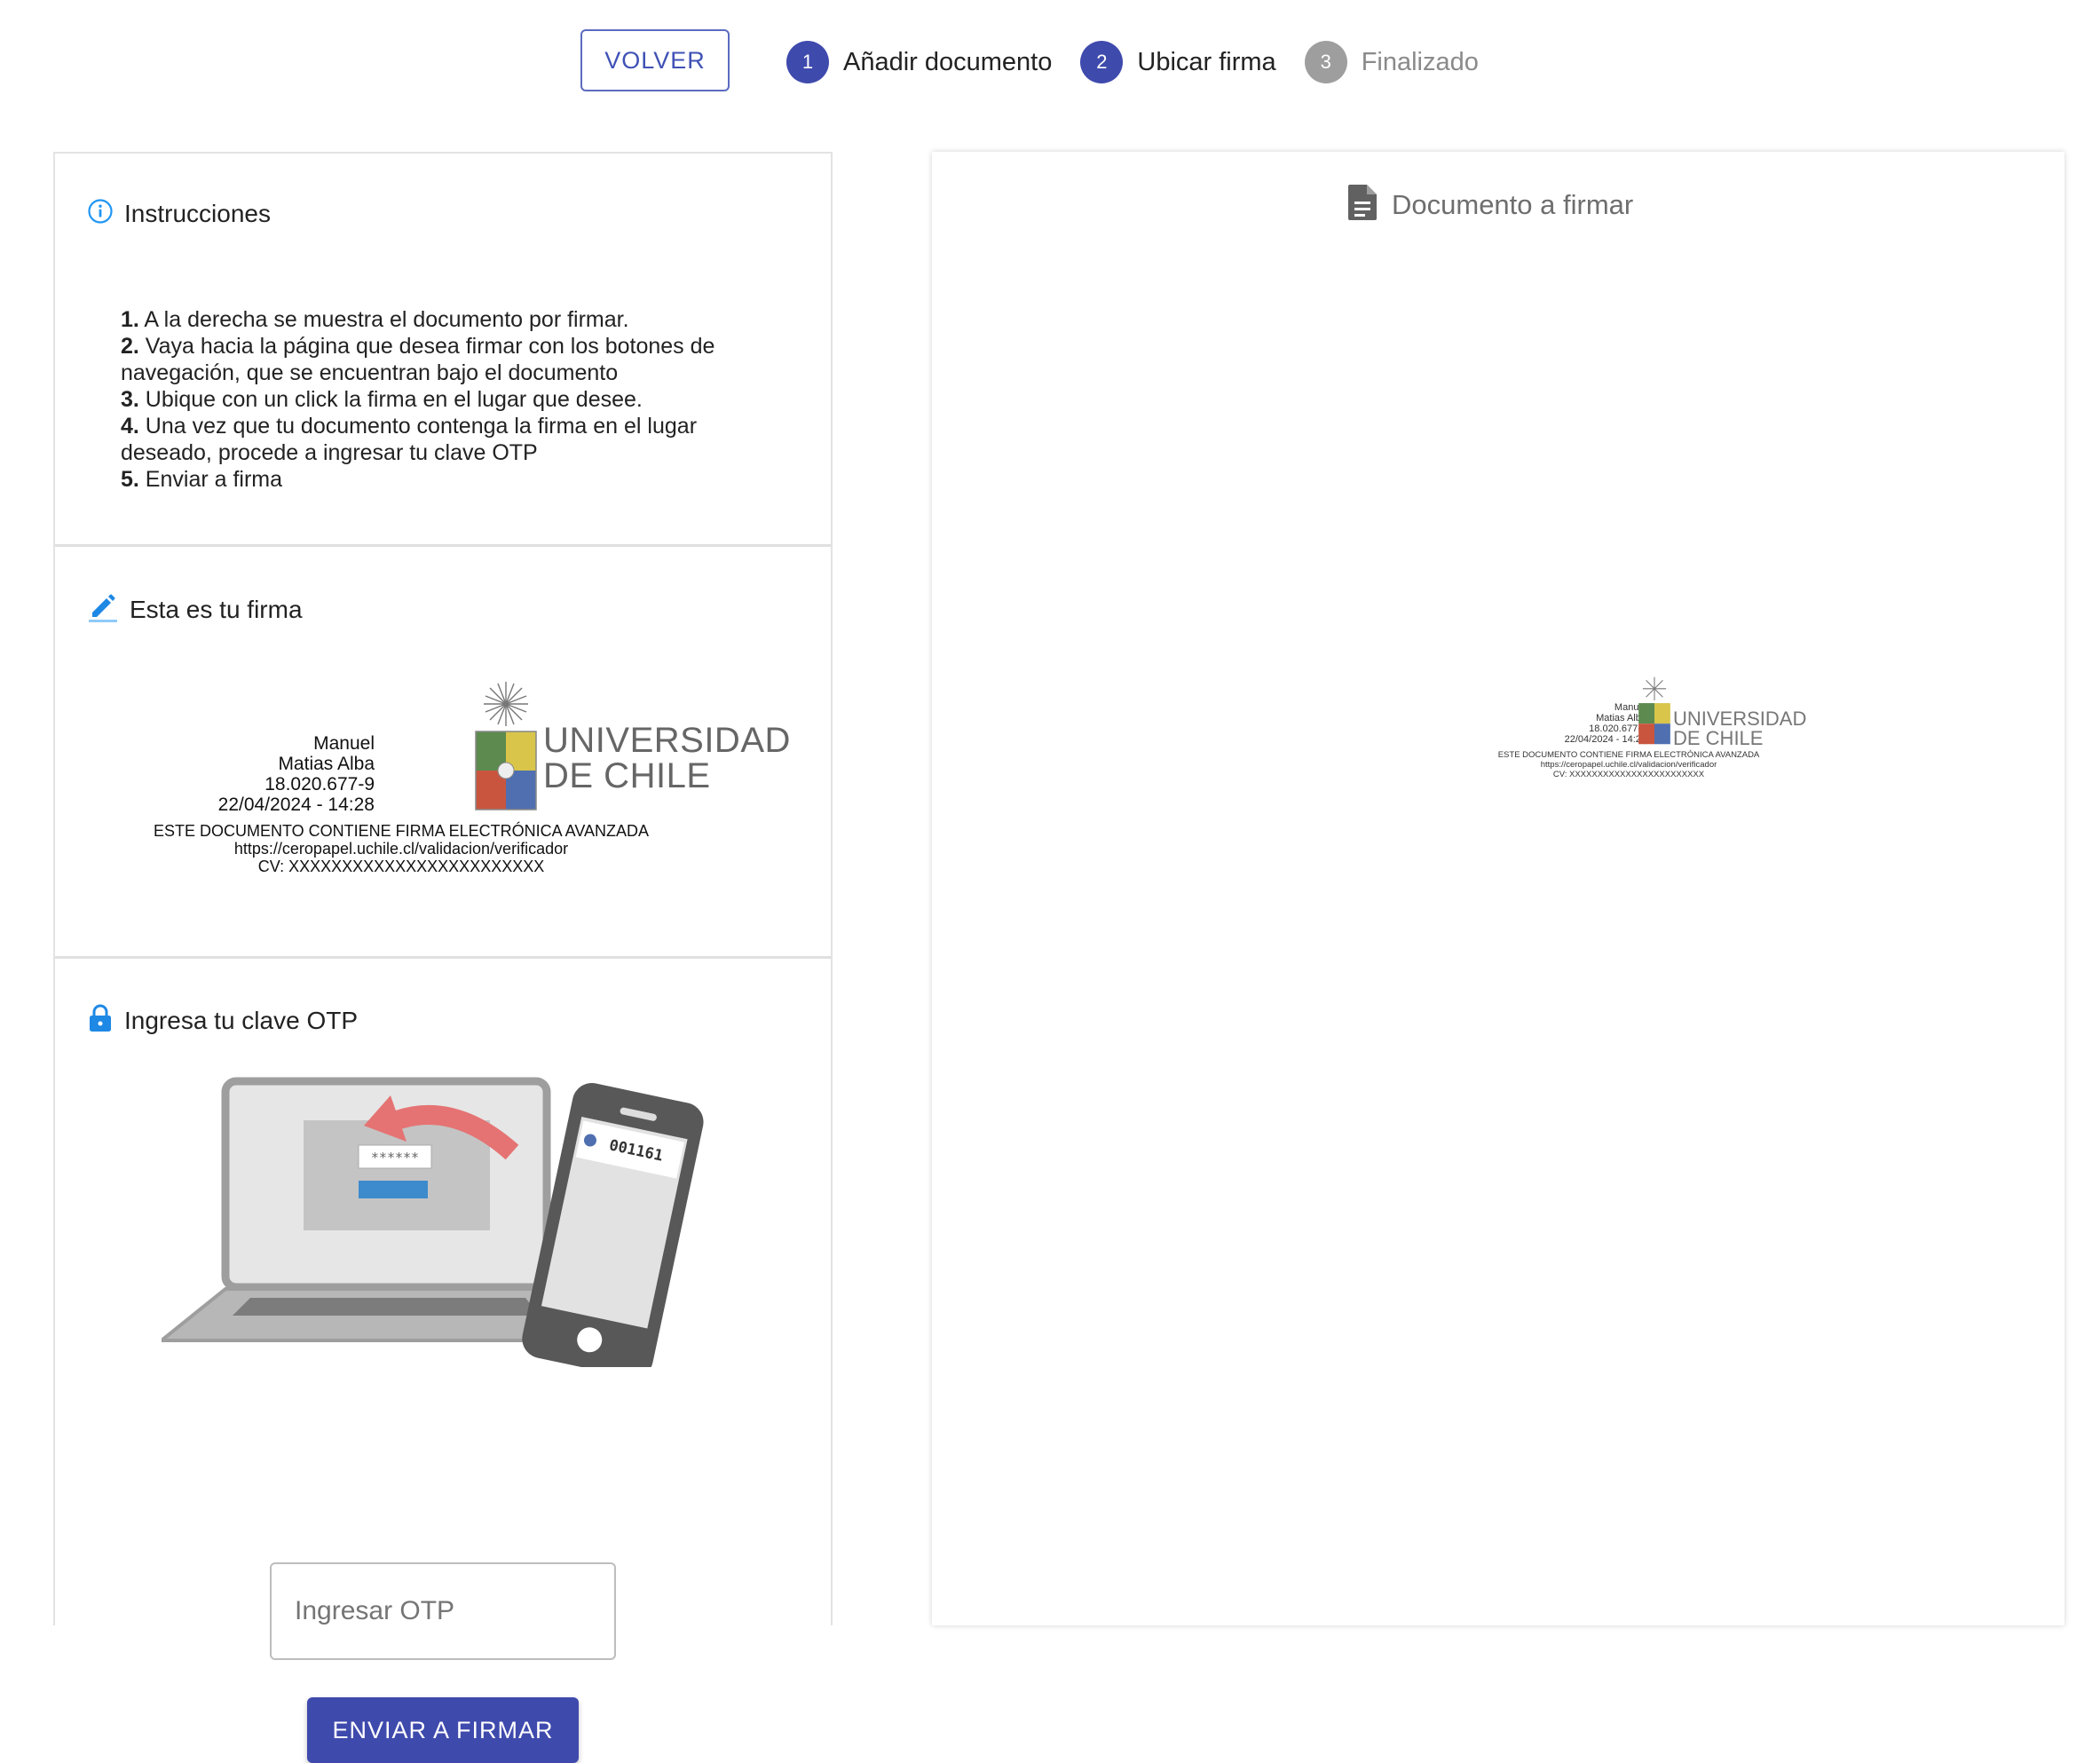 The height and width of the screenshot is (1763, 2100). I want to click on otp-input, so click(443, 1611).